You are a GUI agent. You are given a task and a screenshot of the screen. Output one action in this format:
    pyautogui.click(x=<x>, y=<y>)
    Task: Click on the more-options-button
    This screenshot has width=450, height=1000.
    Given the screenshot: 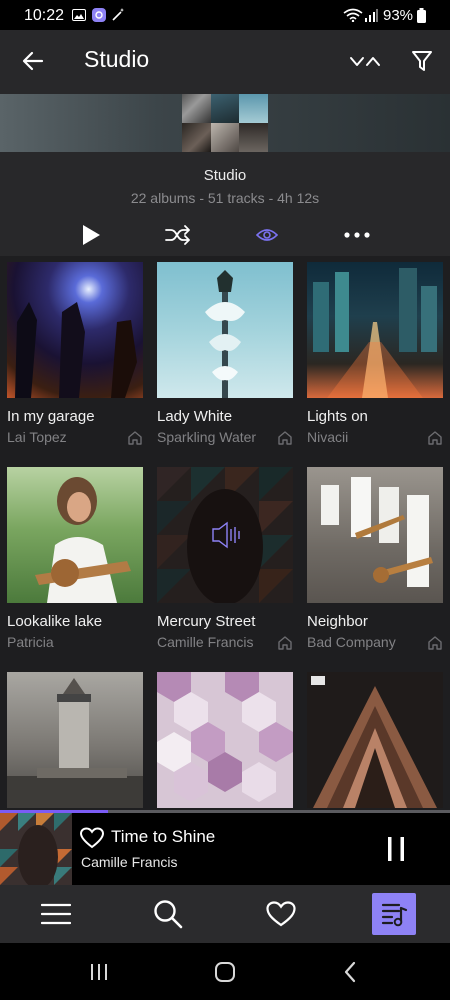 What is the action you would take?
    pyautogui.click(x=357, y=235)
    